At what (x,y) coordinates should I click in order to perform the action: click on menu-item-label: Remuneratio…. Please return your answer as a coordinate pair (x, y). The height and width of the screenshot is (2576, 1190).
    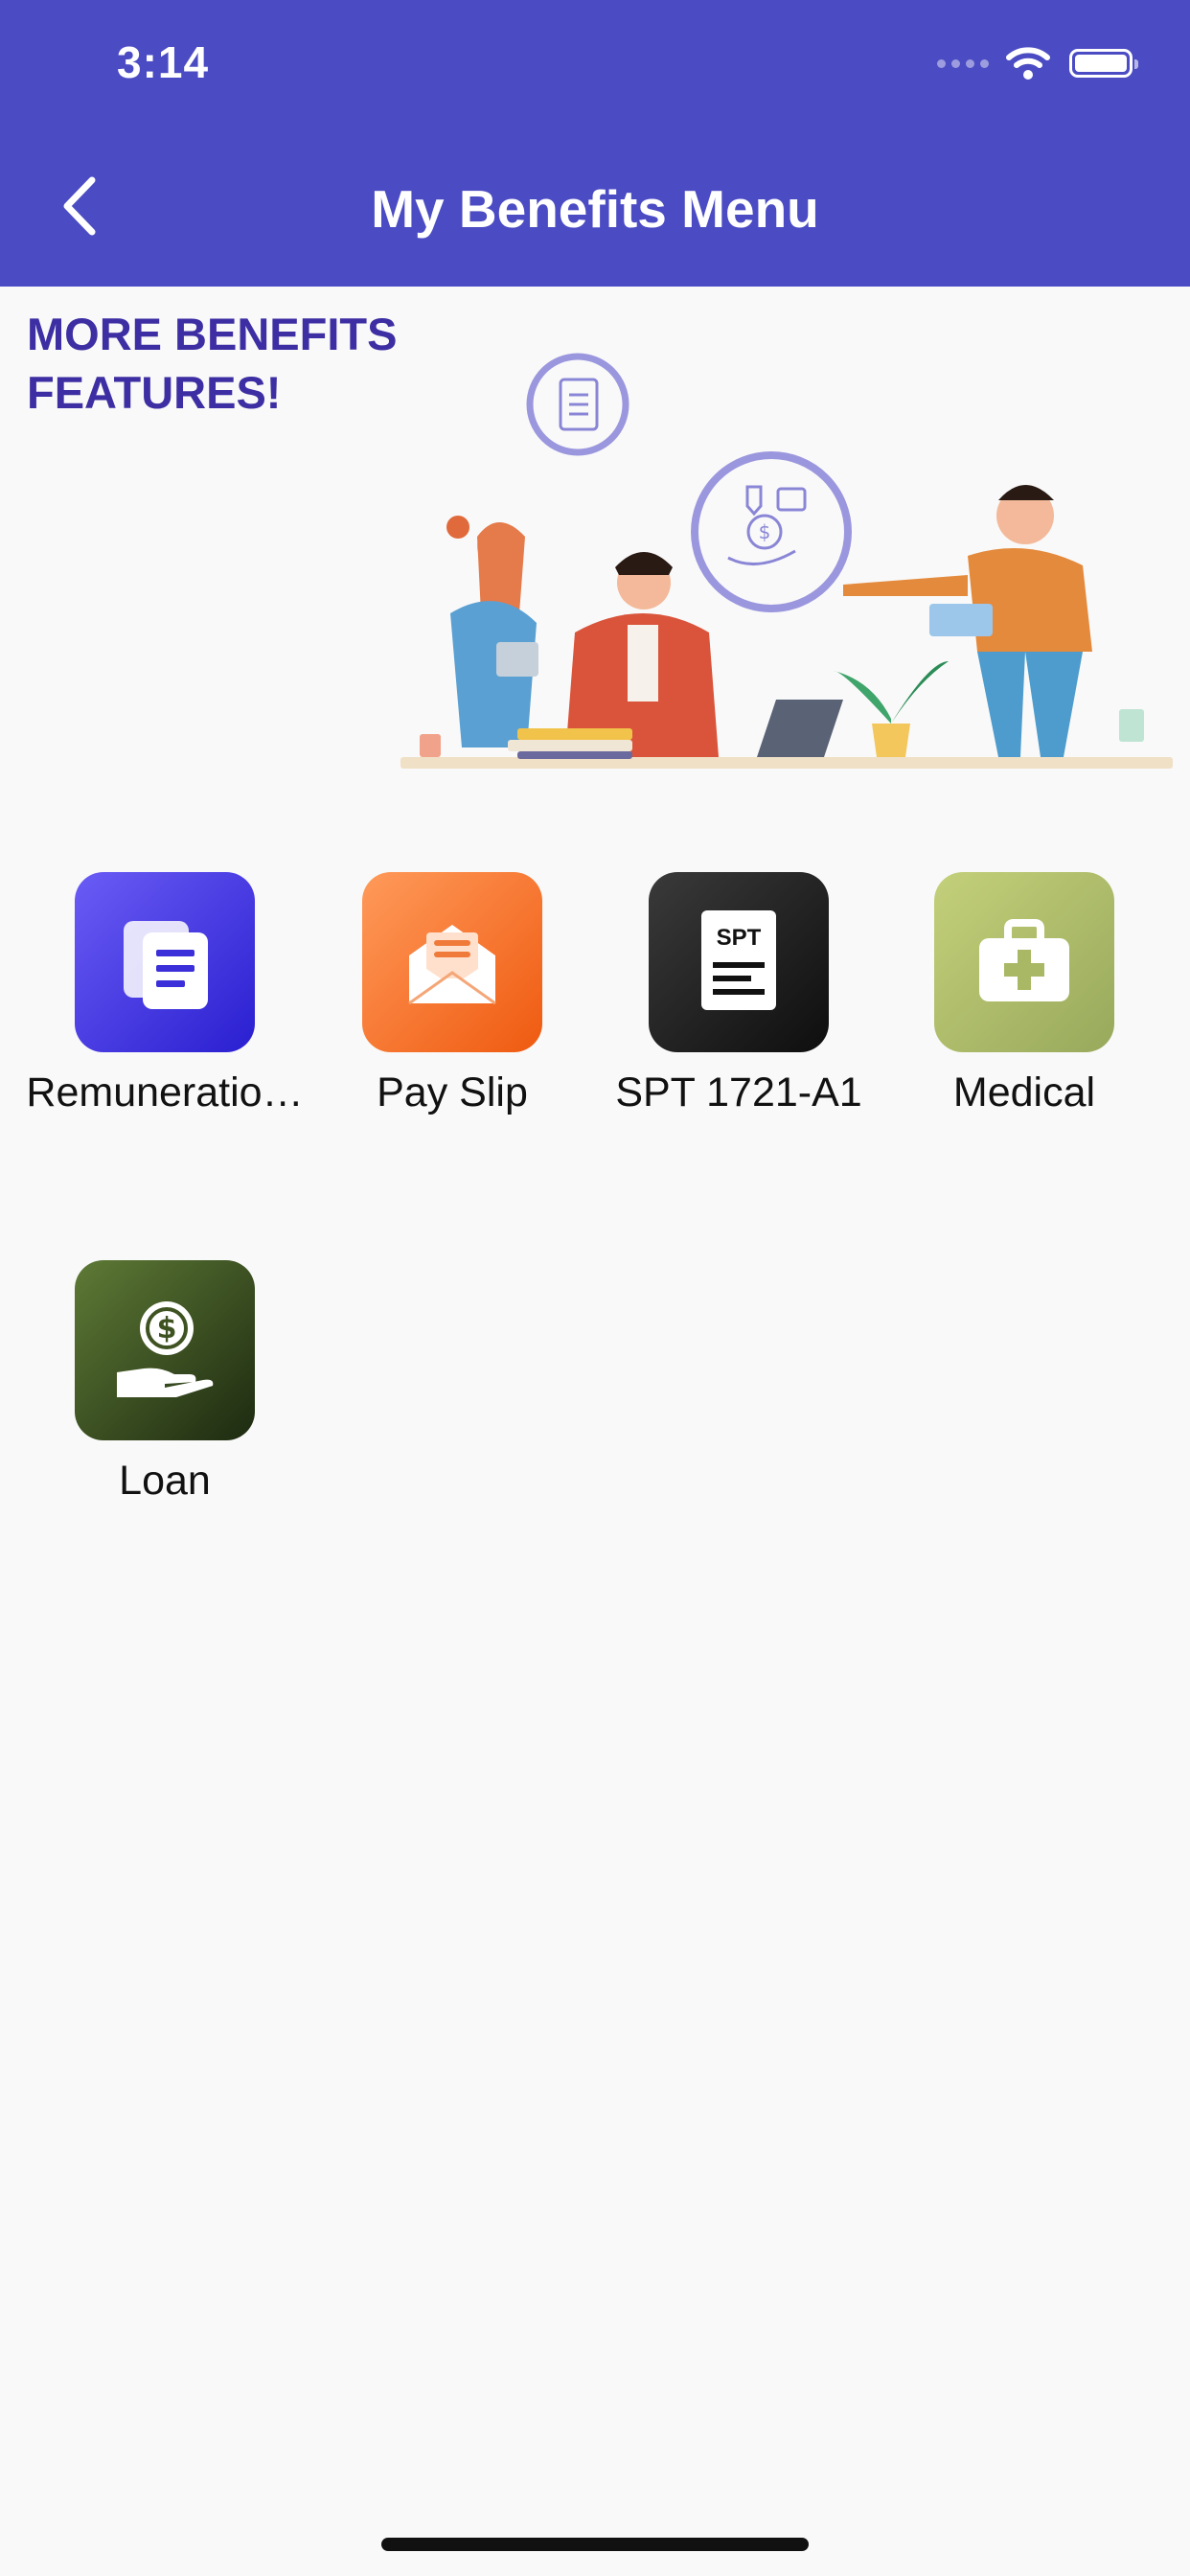
    Looking at the image, I should click on (165, 1093).